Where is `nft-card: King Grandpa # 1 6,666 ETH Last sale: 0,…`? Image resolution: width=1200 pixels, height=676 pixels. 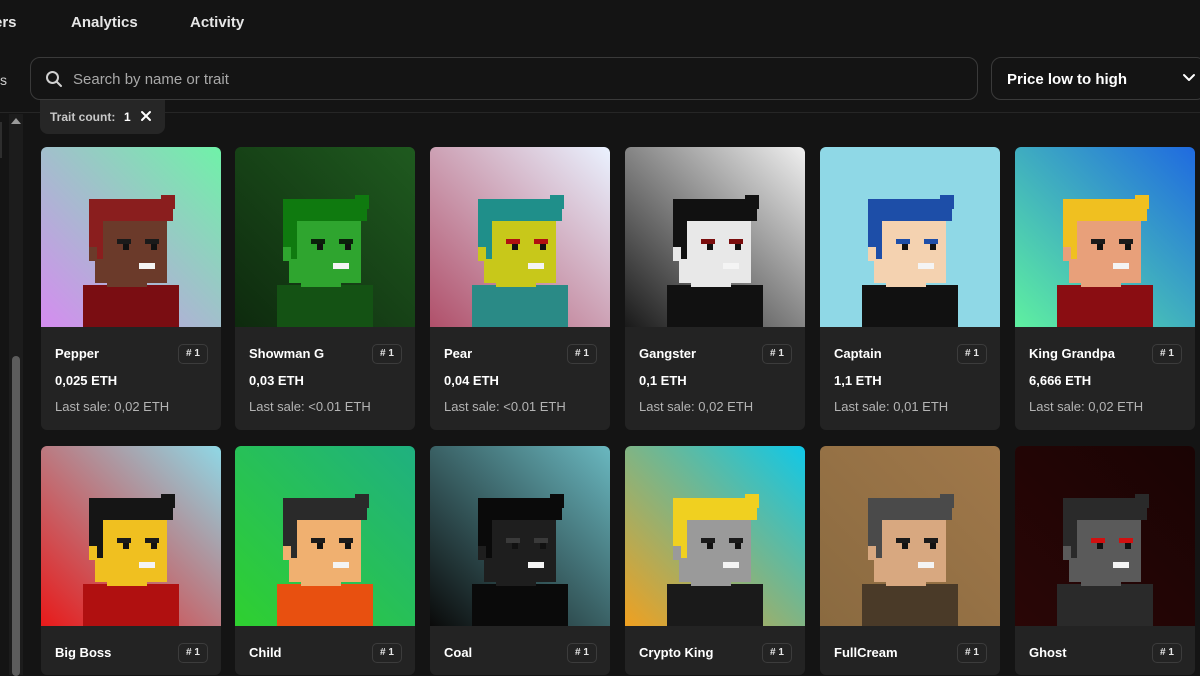 nft-card: King Grandpa # 1 6,666 ETH Last sale: 0,… is located at coordinates (1105, 288).